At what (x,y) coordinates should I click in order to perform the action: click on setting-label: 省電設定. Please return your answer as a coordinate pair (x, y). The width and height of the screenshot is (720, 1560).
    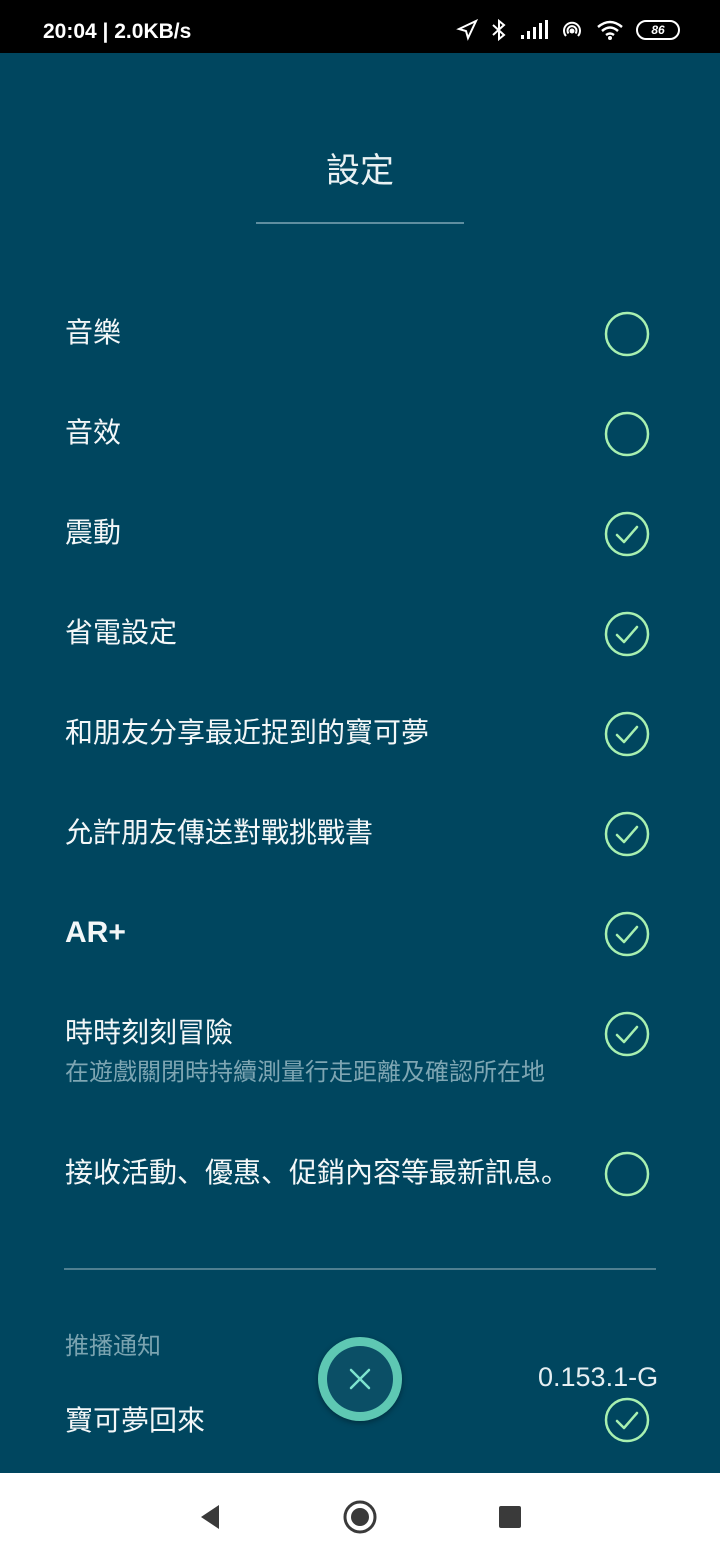
    Looking at the image, I should click on (121, 632).